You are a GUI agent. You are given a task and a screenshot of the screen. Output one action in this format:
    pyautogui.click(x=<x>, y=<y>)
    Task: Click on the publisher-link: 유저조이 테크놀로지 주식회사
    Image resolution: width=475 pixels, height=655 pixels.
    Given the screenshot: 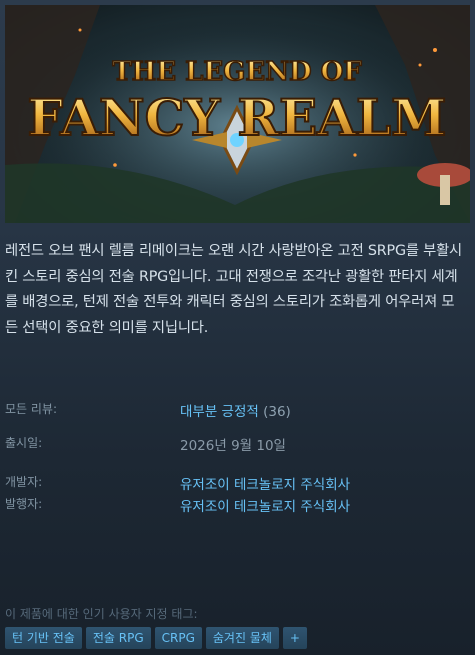 What is the action you would take?
    pyautogui.click(x=265, y=505)
    